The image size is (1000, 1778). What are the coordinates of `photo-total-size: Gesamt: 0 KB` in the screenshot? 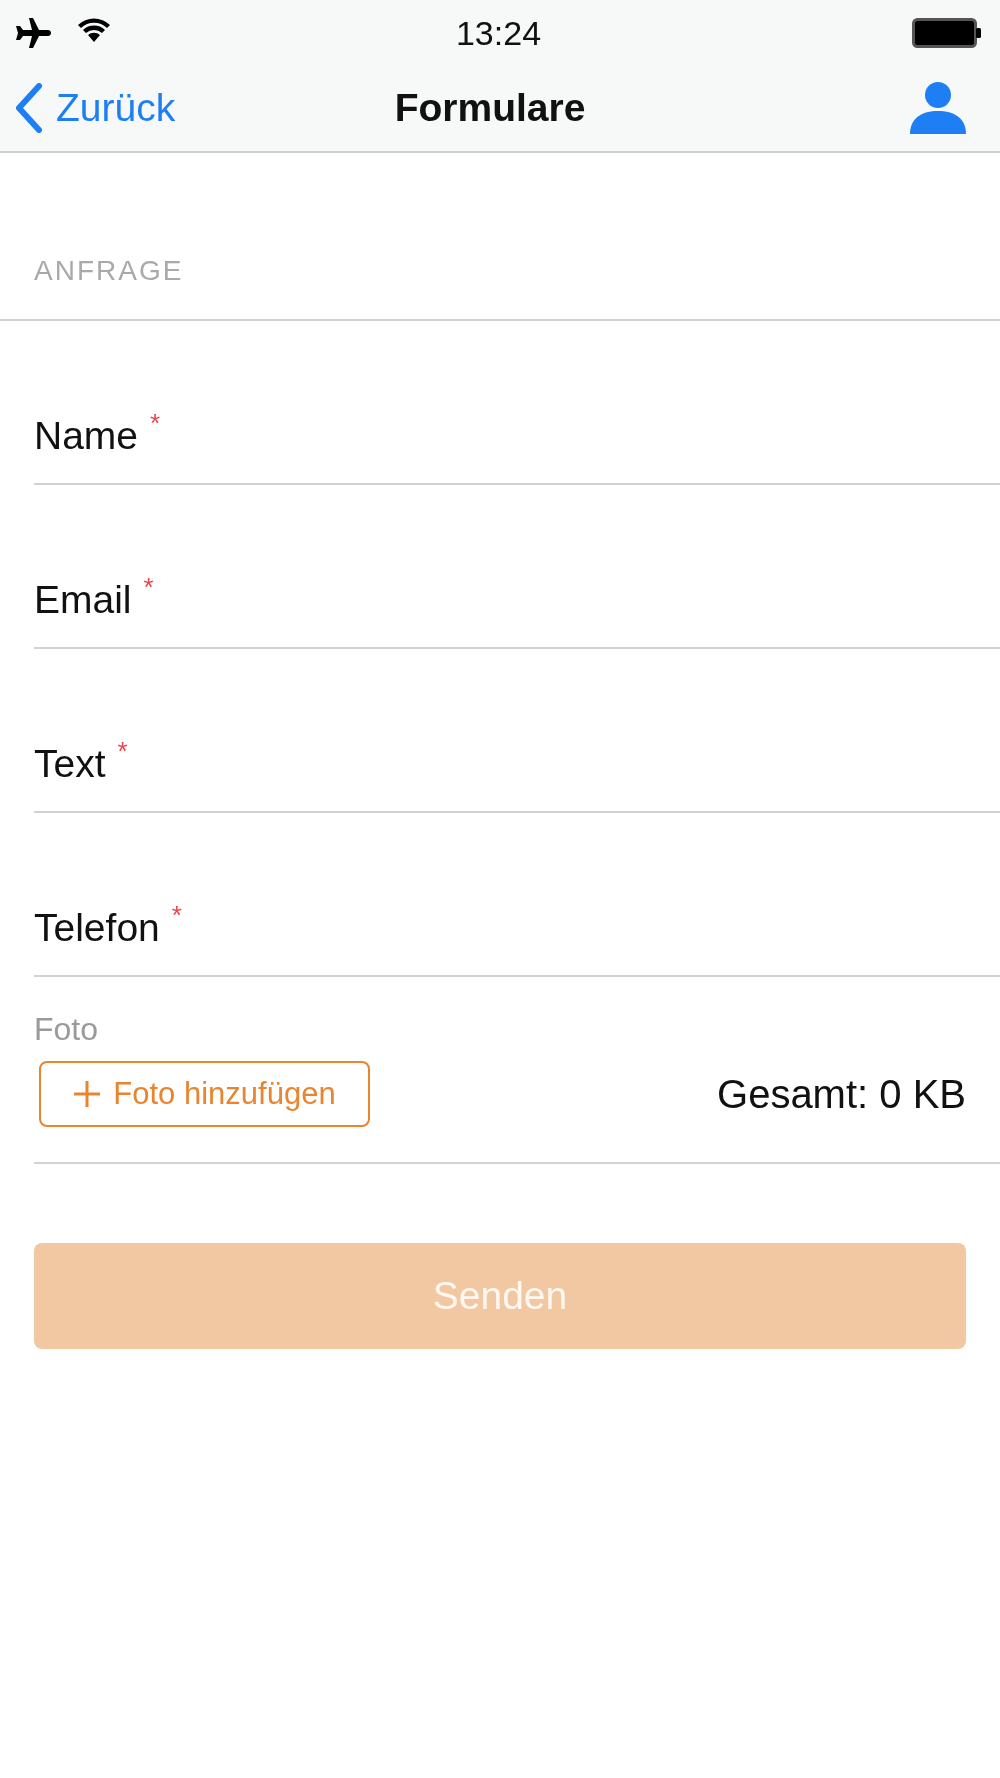 It's located at (841, 1094).